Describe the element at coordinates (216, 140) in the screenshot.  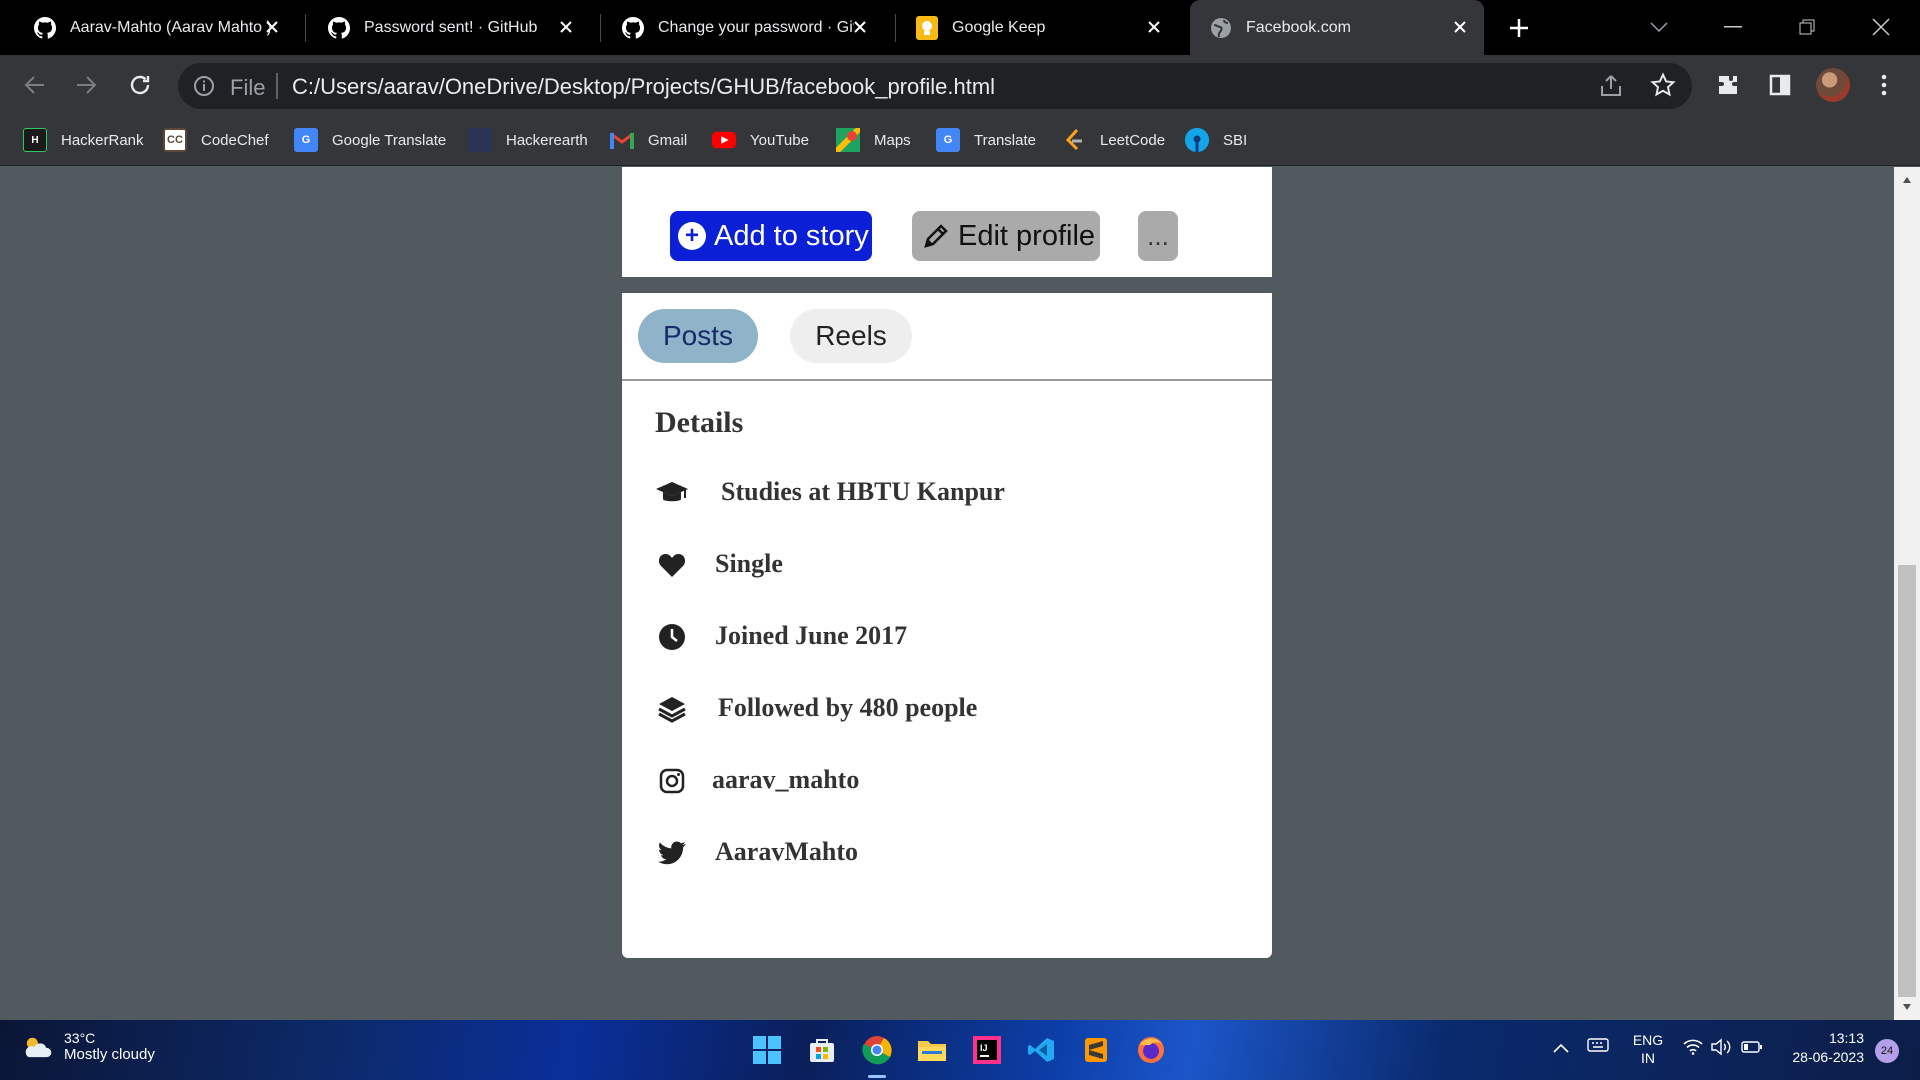
I see `bookmark-codechef: CC CodeChef` at that location.